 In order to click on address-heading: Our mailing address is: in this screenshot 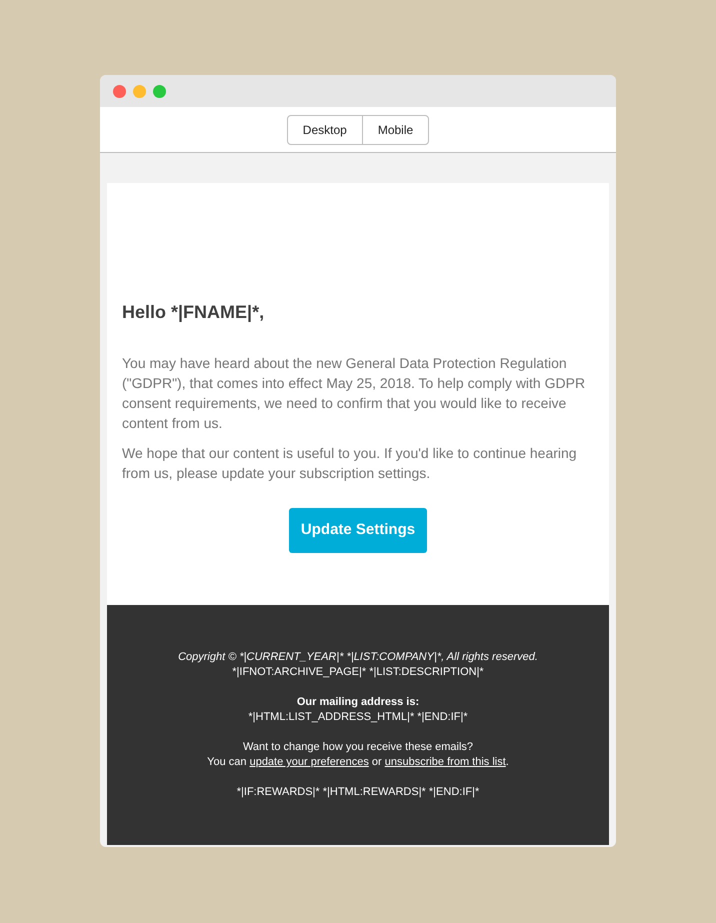, I will do `click(358, 702)`.